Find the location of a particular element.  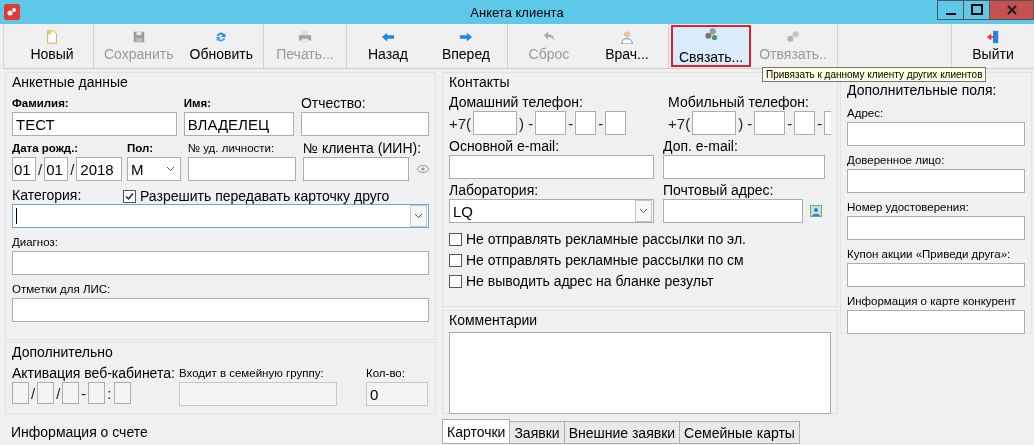

toolbar-button: Назад is located at coordinates (387, 46).